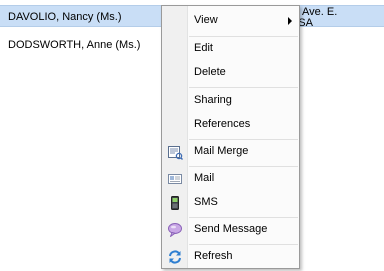 This screenshot has height=271, width=384. I want to click on menu-item-label: Sharing, so click(213, 100).